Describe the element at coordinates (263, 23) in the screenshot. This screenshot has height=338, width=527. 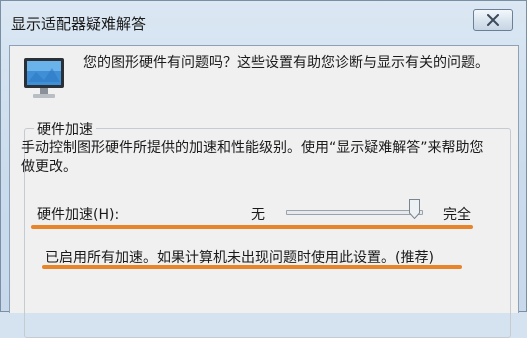
I see `title-bar: 显示适配器疑难解答` at that location.